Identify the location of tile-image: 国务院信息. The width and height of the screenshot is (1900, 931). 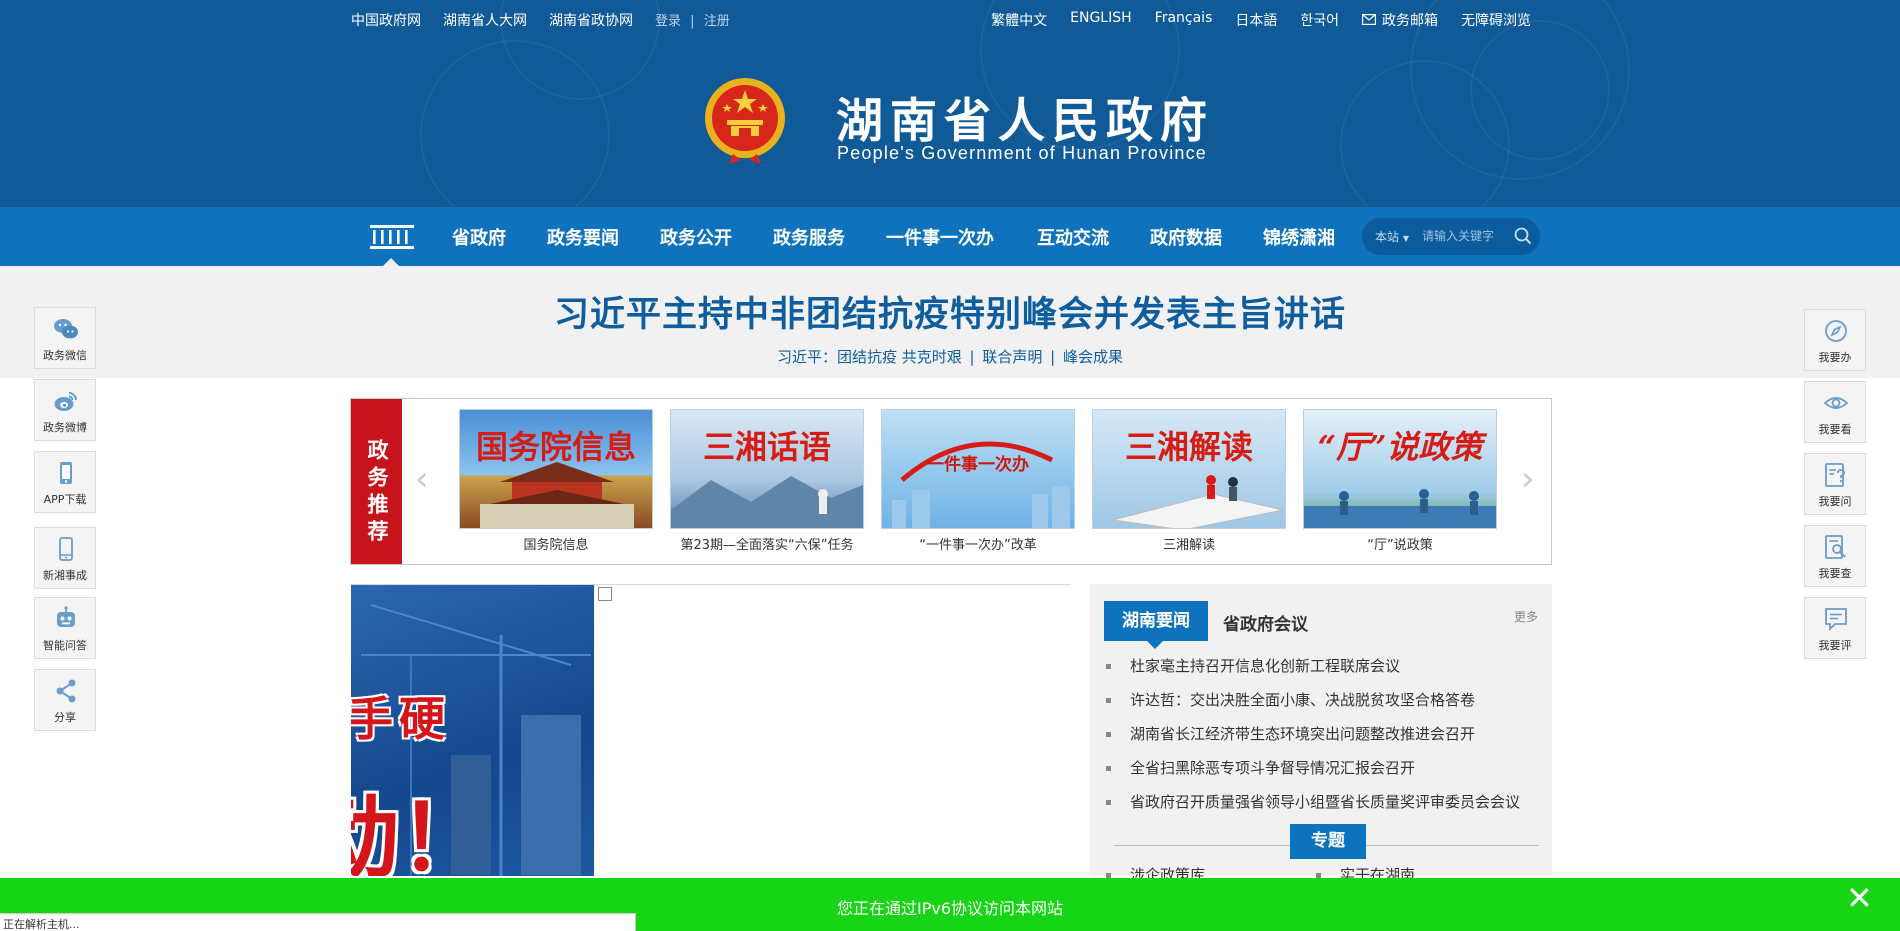
(556, 469).